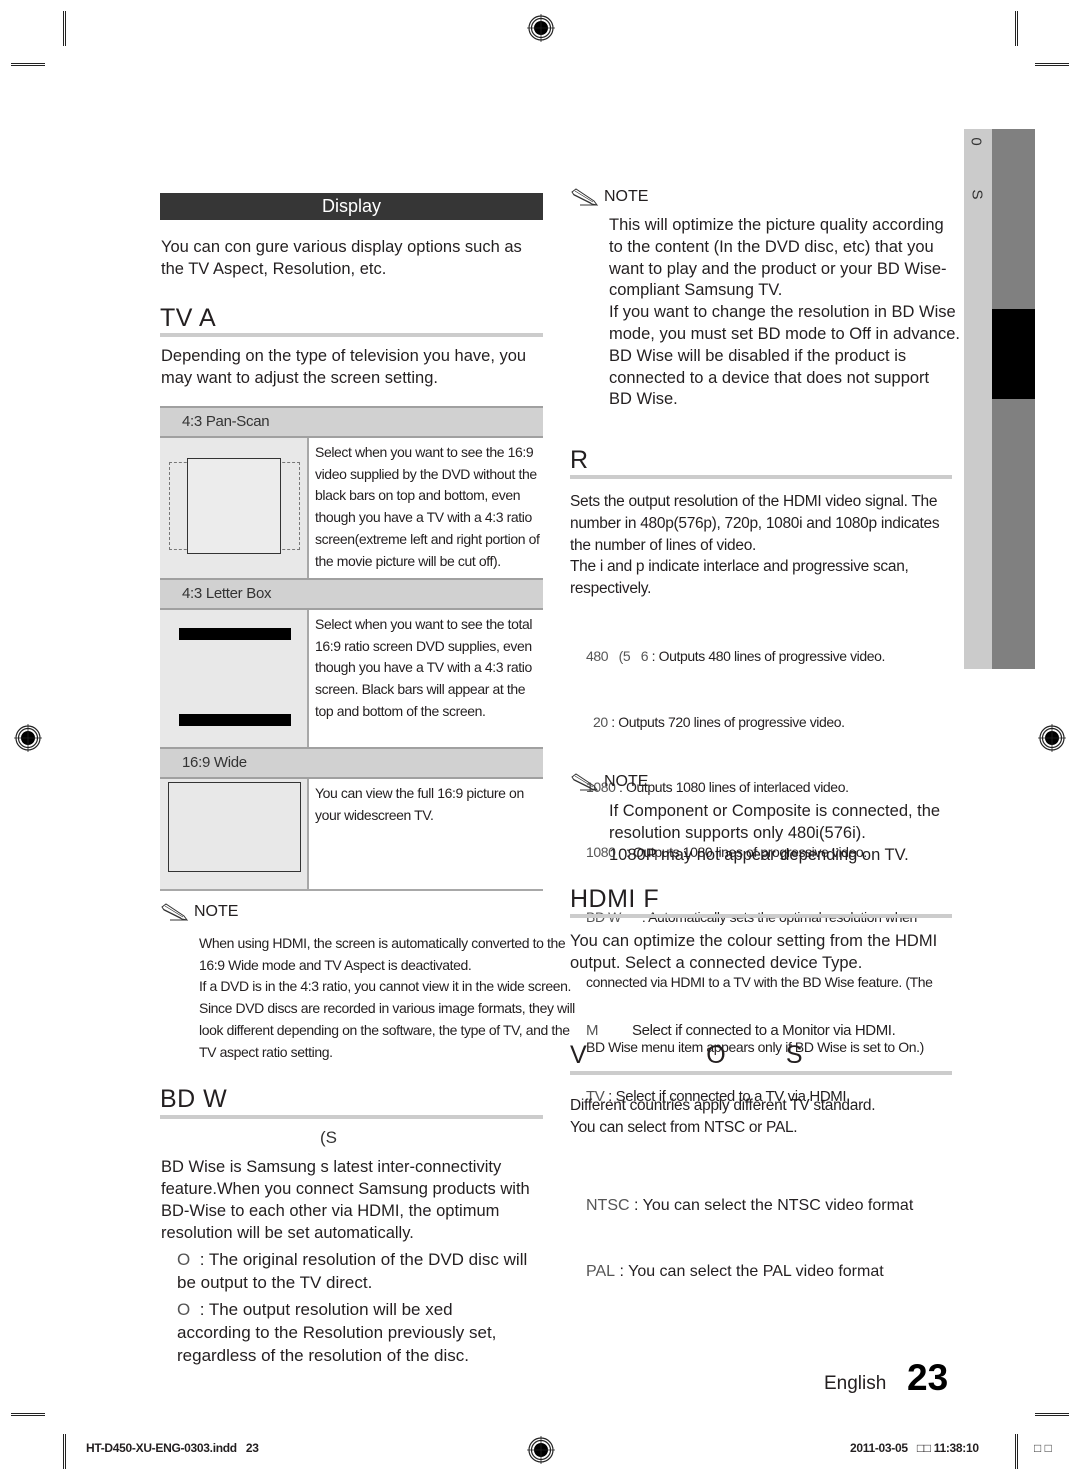  I want to click on text-line: resolution will be set automatically., so click(287, 1233).